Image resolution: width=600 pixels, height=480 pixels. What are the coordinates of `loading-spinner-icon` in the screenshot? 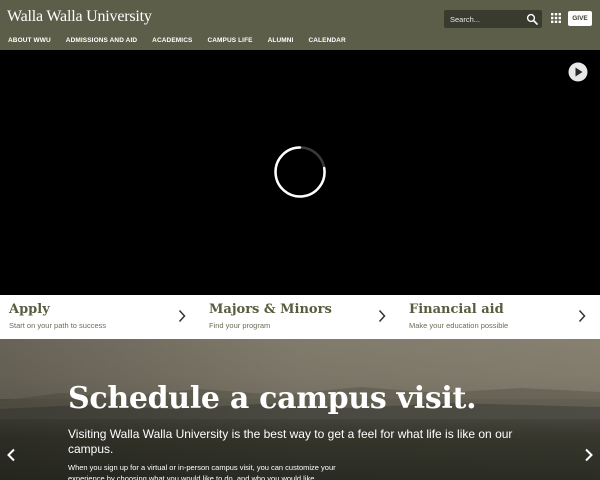 It's located at (300, 172).